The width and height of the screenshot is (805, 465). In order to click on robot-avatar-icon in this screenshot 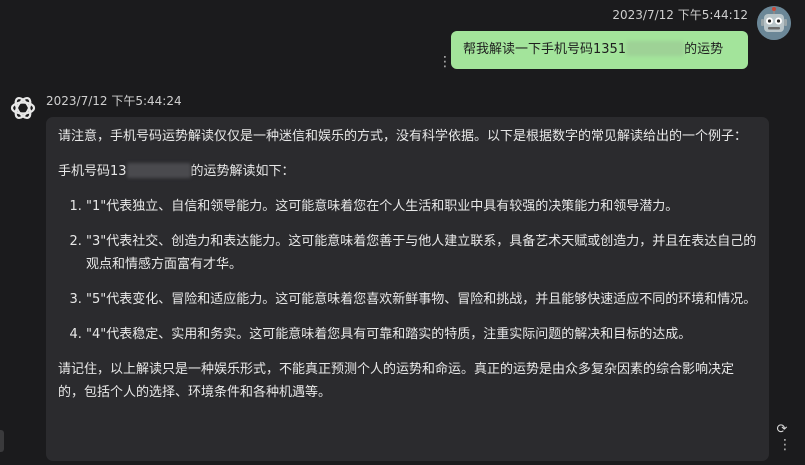, I will do `click(774, 23)`.